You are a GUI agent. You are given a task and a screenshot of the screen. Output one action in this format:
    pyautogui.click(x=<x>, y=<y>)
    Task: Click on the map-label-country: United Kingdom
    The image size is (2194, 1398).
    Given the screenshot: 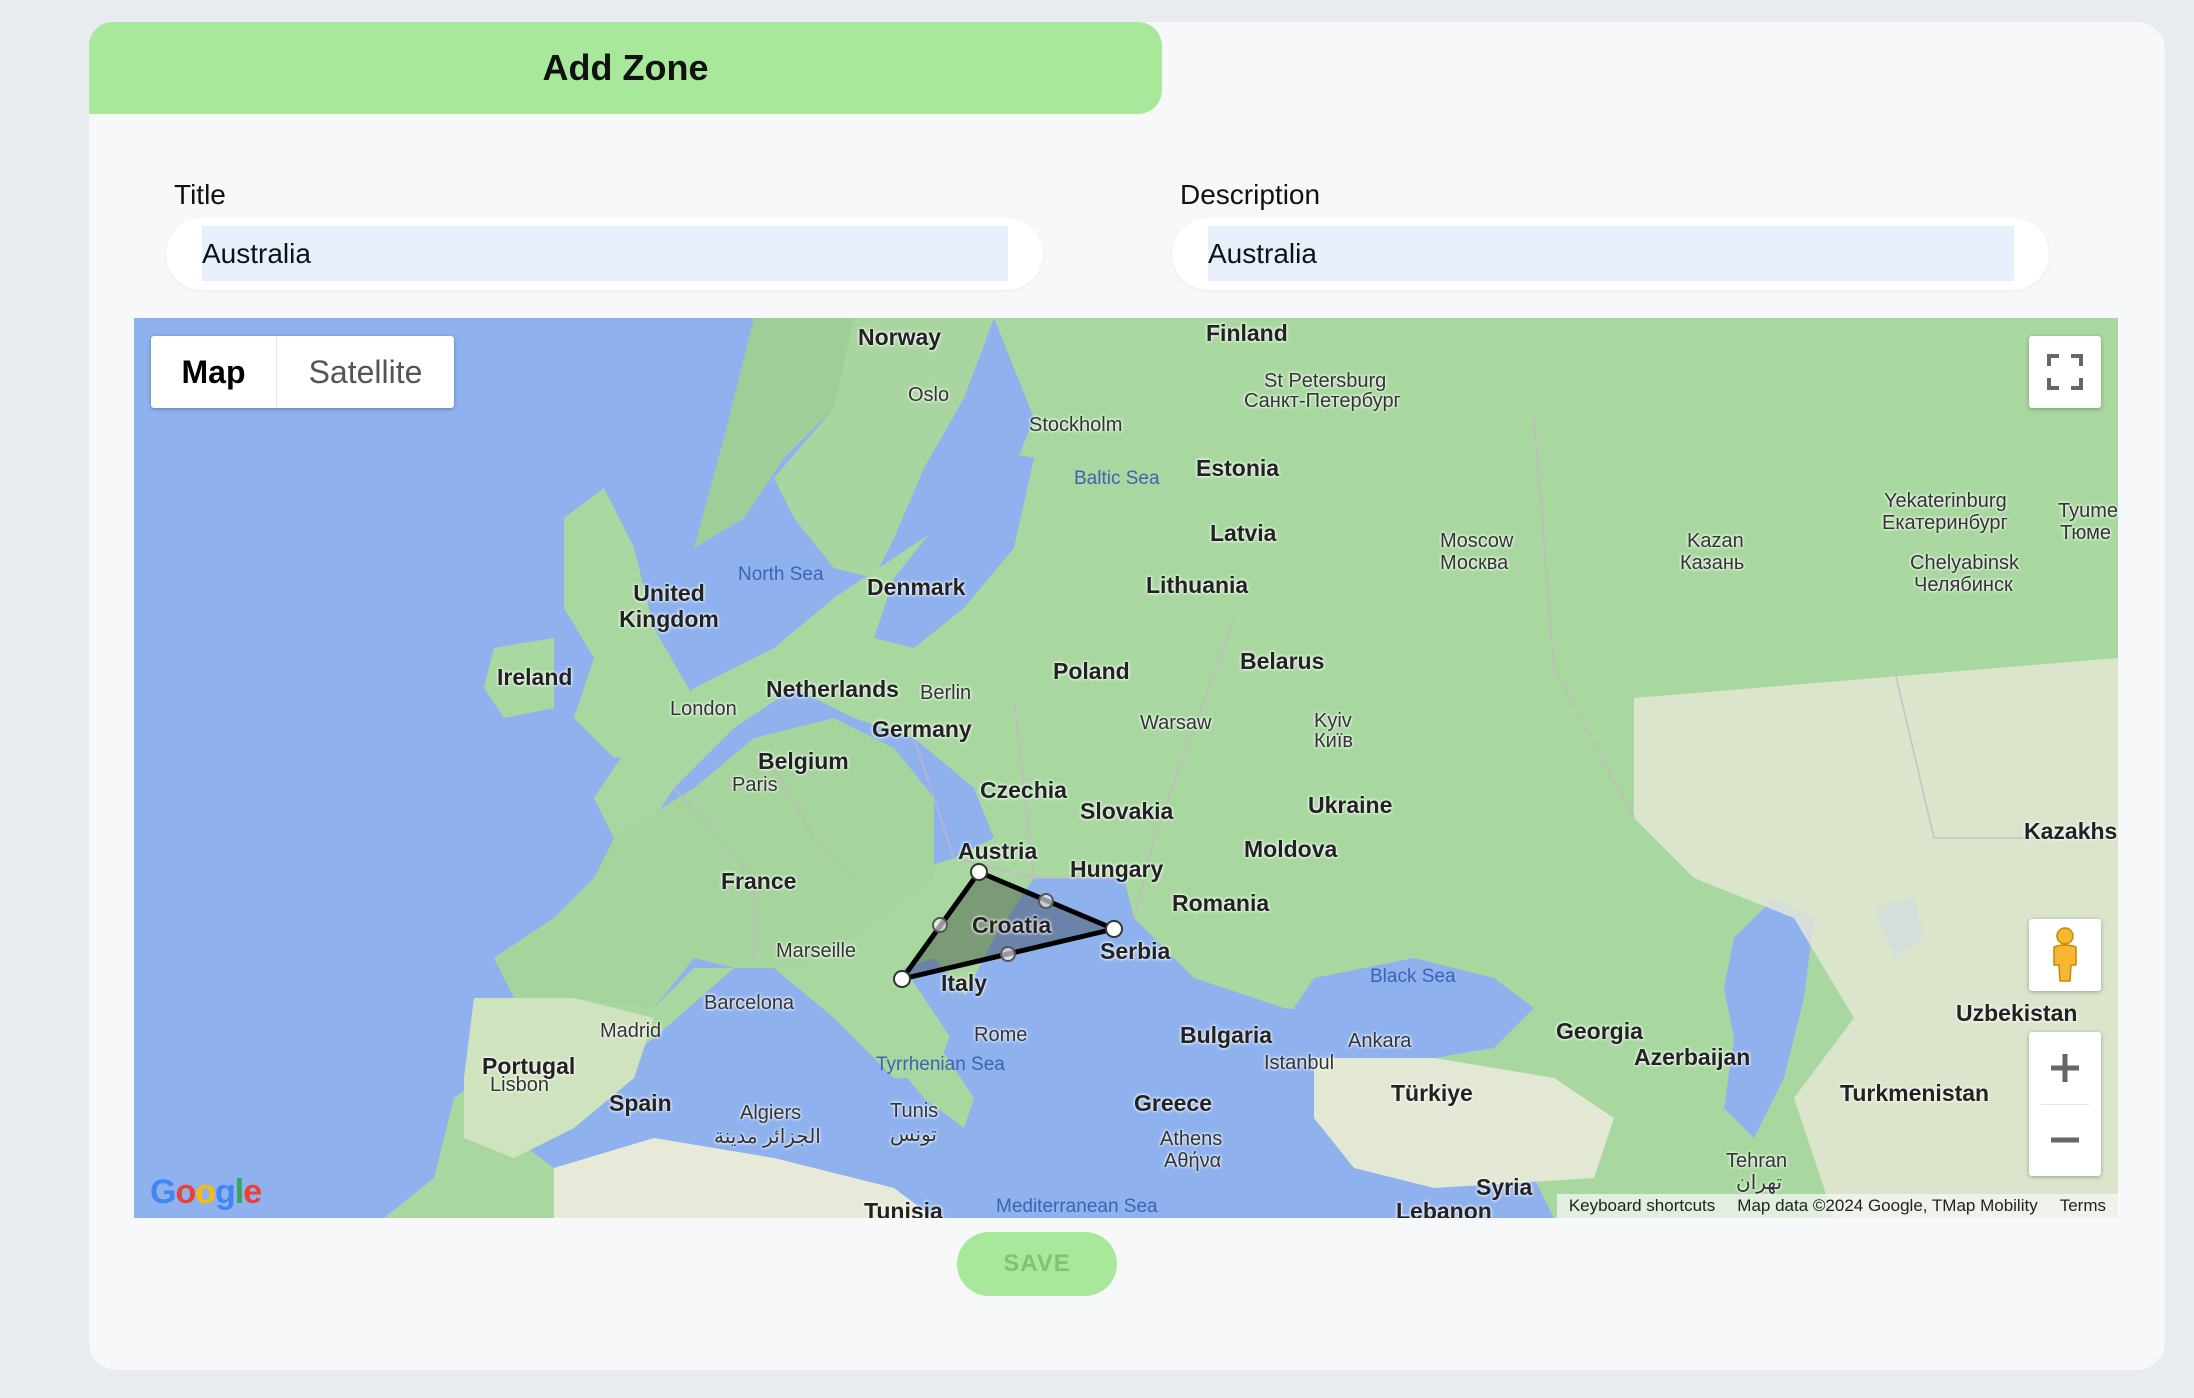 What is the action you would take?
    pyautogui.click(x=669, y=606)
    